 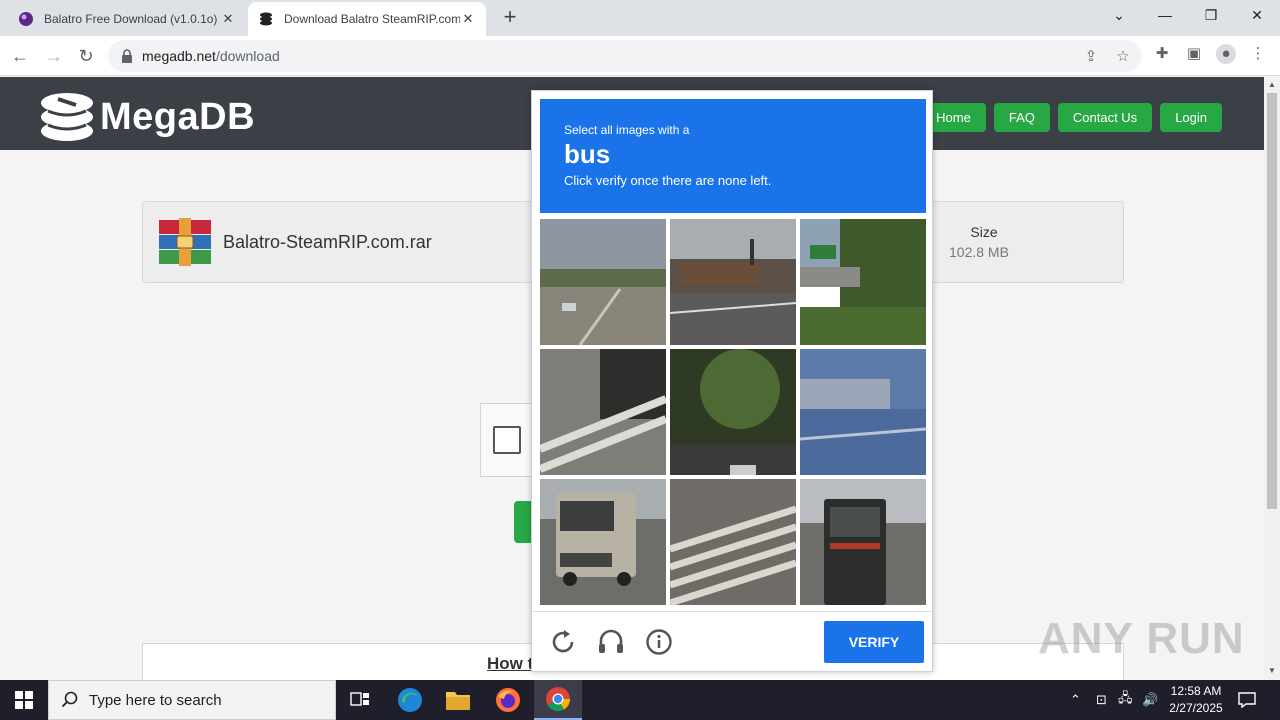 I want to click on logo-text: MegaDB, so click(x=178, y=116).